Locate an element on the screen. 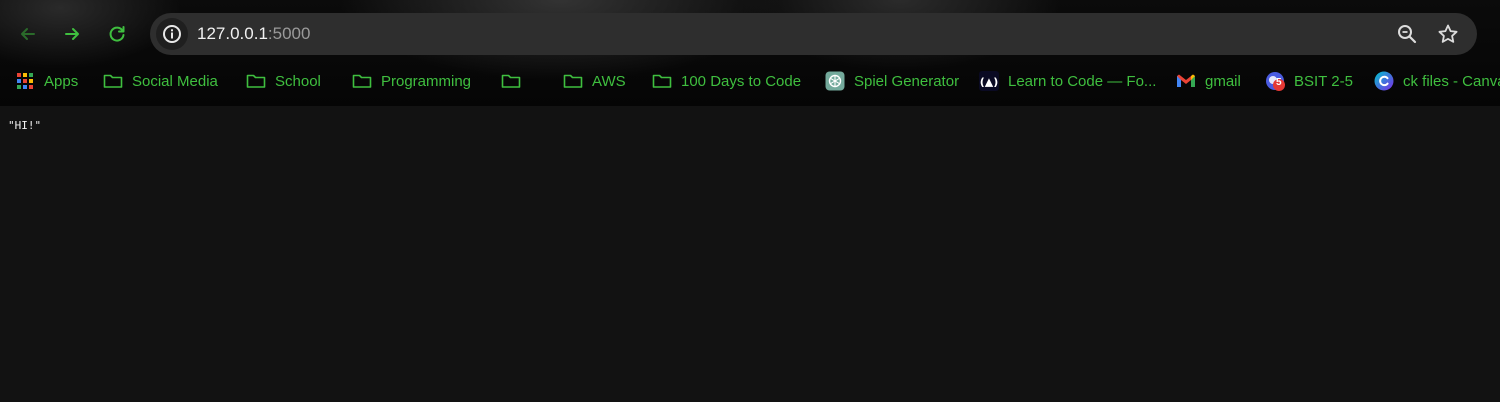  bookmark-label: BSIT 2-5 is located at coordinates (1323, 81).